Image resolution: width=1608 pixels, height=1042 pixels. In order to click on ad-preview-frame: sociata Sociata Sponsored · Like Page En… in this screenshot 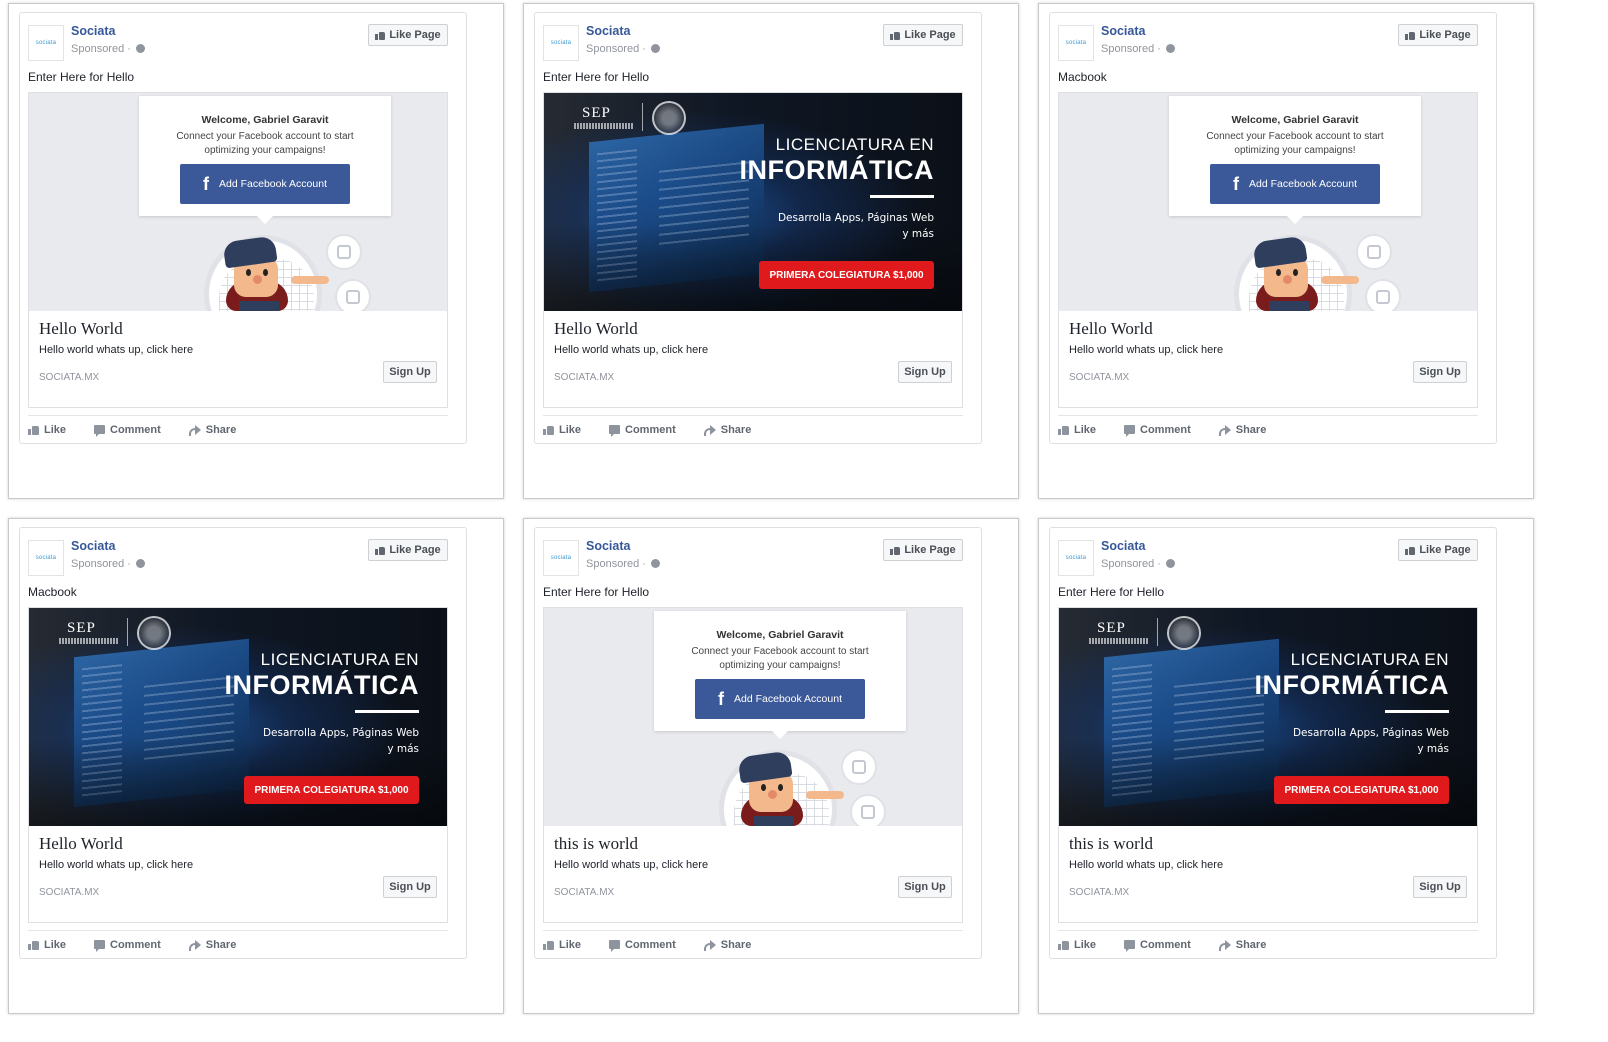, I will do `click(771, 251)`.